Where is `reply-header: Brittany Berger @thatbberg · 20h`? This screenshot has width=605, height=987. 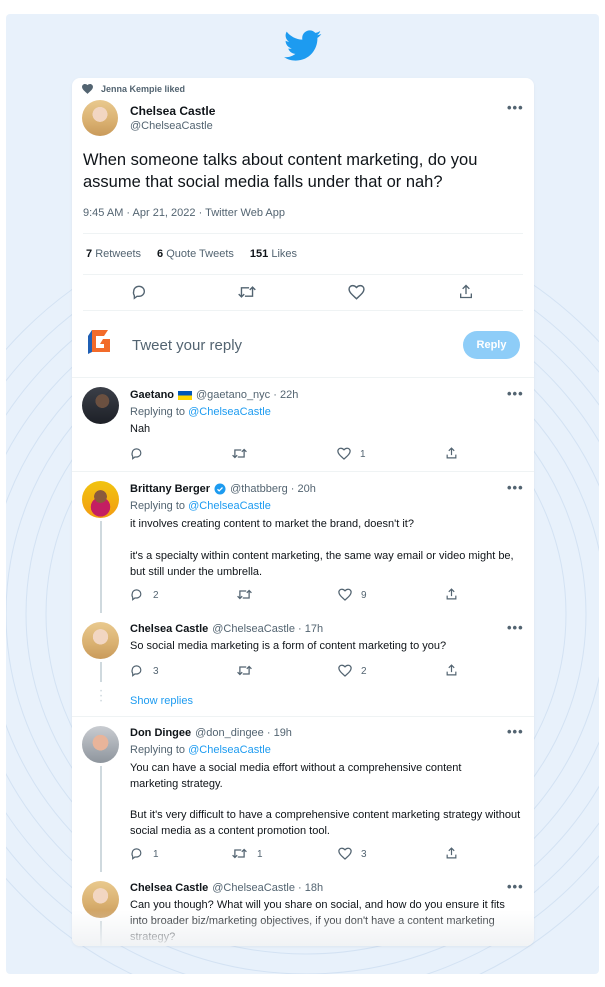 reply-header: Brittany Berger @thatbberg · 20h is located at coordinates (223, 489).